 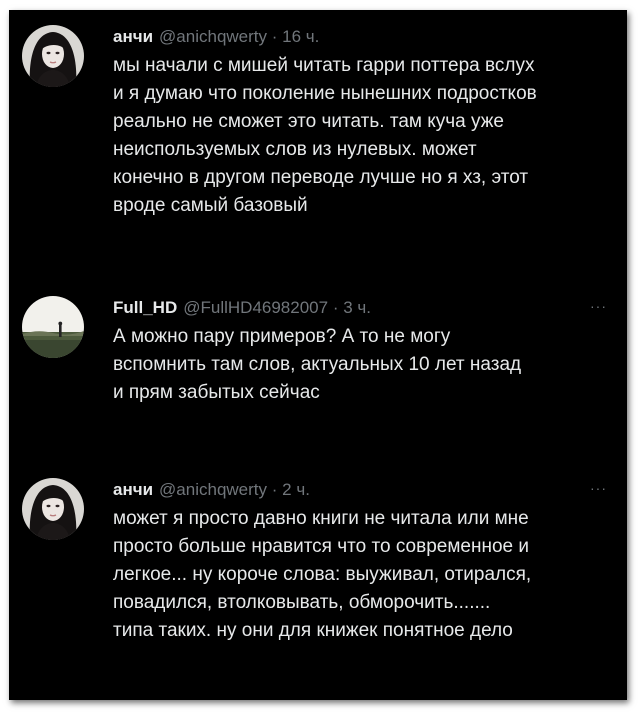 I want to click on avatar-fullhd, so click(x=53, y=327).